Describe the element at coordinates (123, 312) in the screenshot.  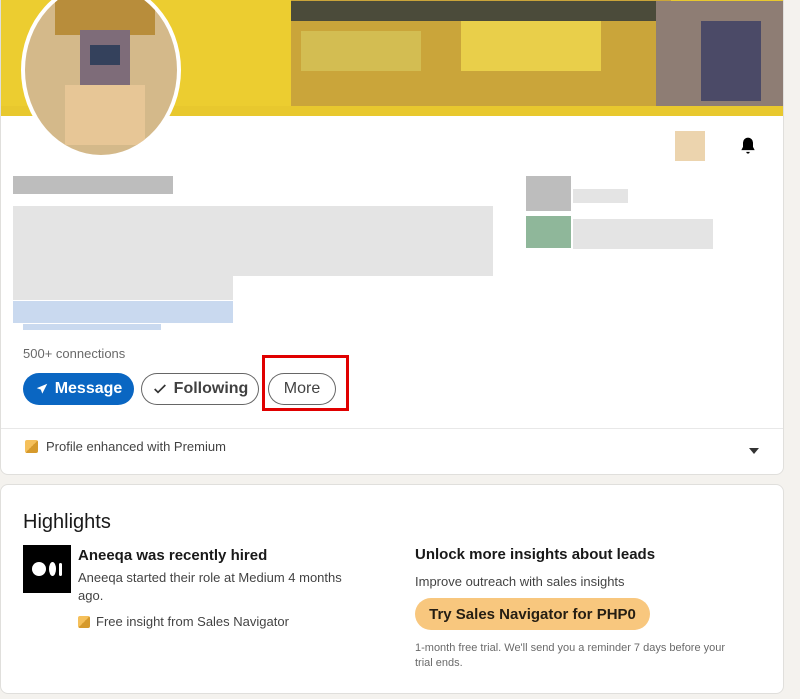
I see `redacted-portfolio-link` at that location.